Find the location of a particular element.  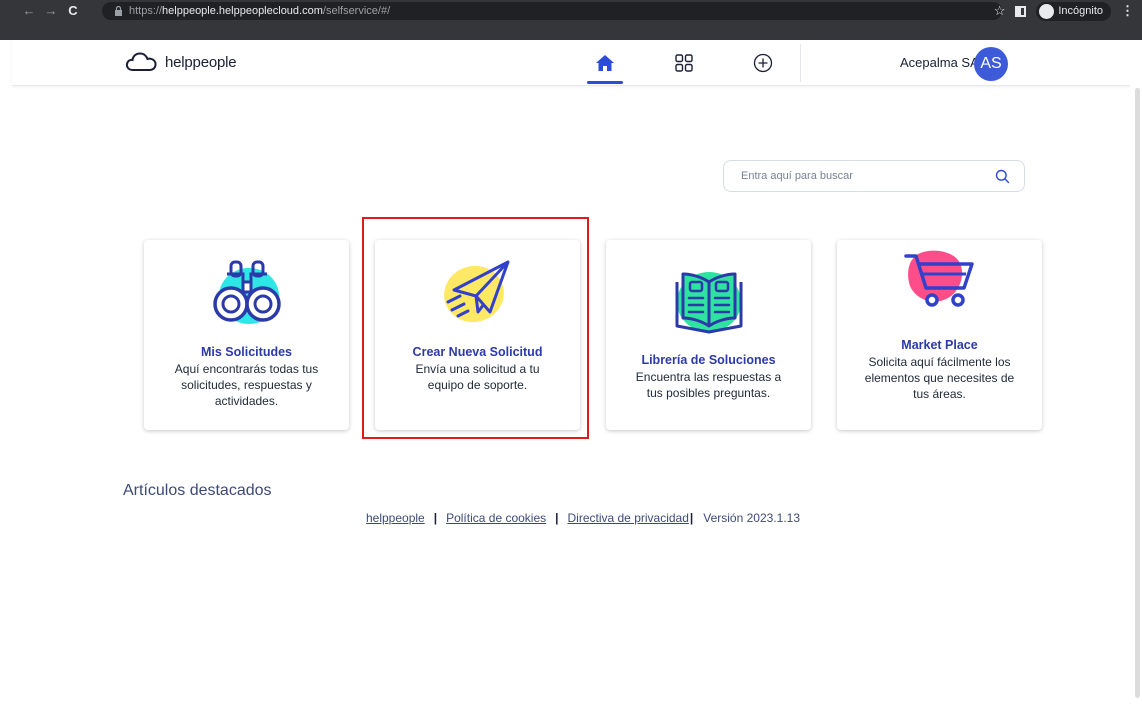

incognito-label: Incógnito is located at coordinates (1080, 11).